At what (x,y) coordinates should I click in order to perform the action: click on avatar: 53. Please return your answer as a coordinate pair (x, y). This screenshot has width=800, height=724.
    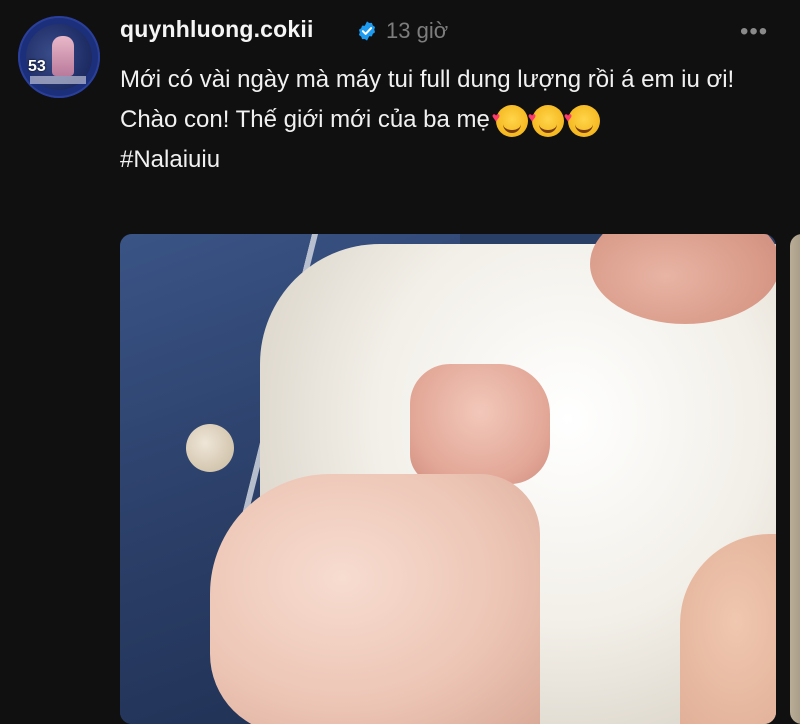
    Looking at the image, I should click on (59, 57).